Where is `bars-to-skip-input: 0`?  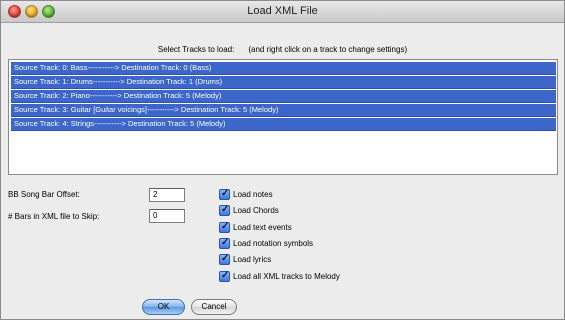 bars-to-skip-input: 0 is located at coordinates (167, 216).